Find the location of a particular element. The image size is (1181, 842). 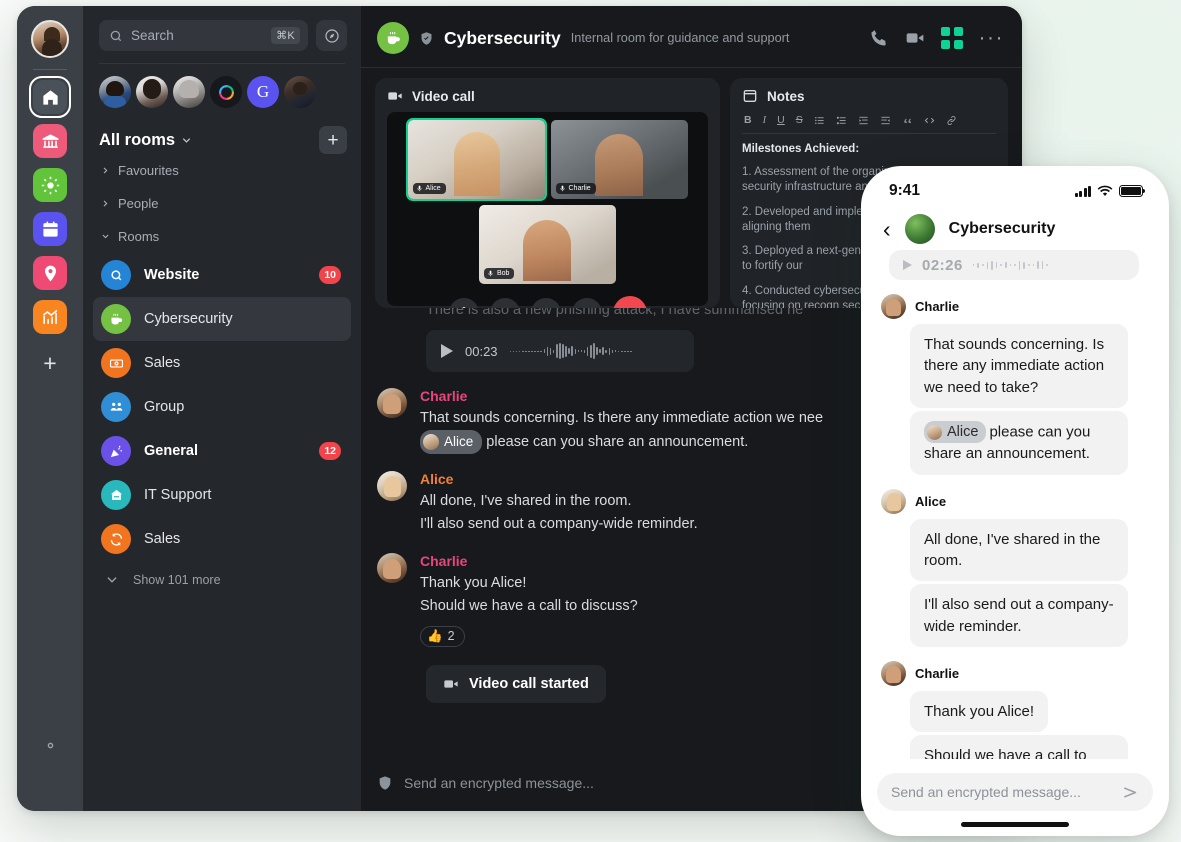

camera-icon: ⌄ is located at coordinates (504, 303).